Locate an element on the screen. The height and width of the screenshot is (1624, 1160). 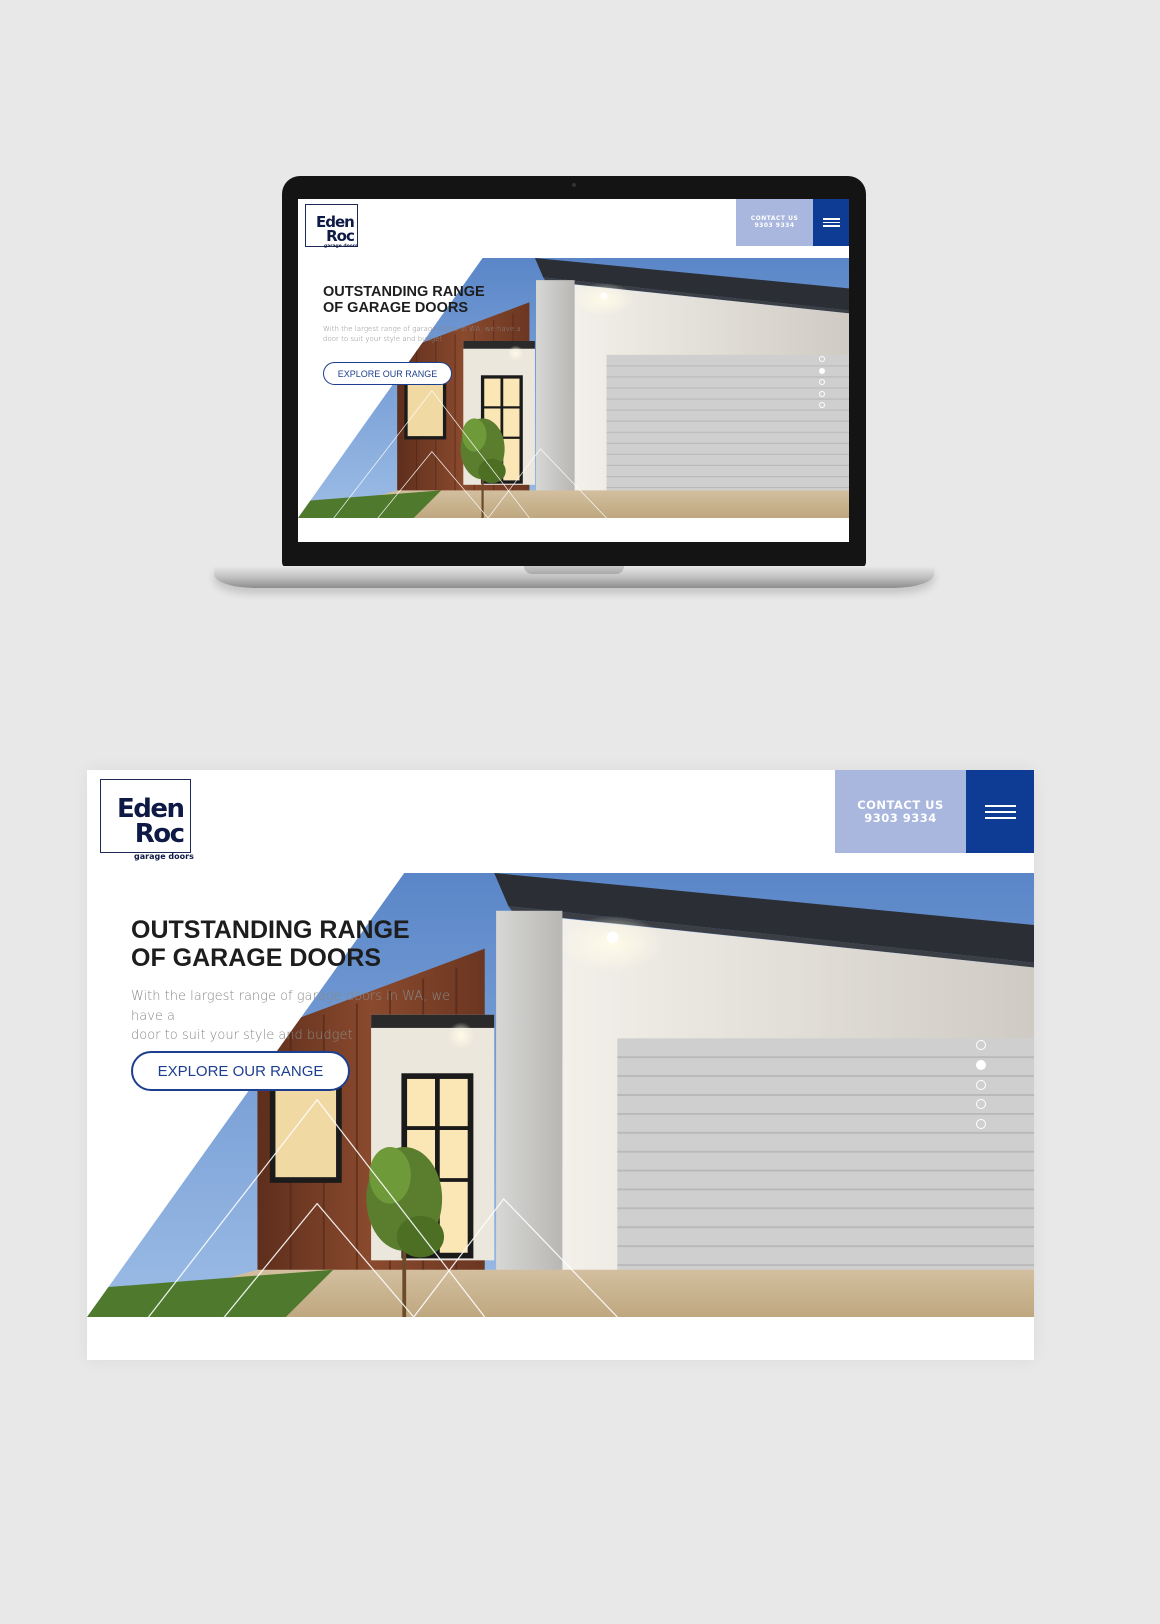
laptop-camera is located at coordinates (574, 185).